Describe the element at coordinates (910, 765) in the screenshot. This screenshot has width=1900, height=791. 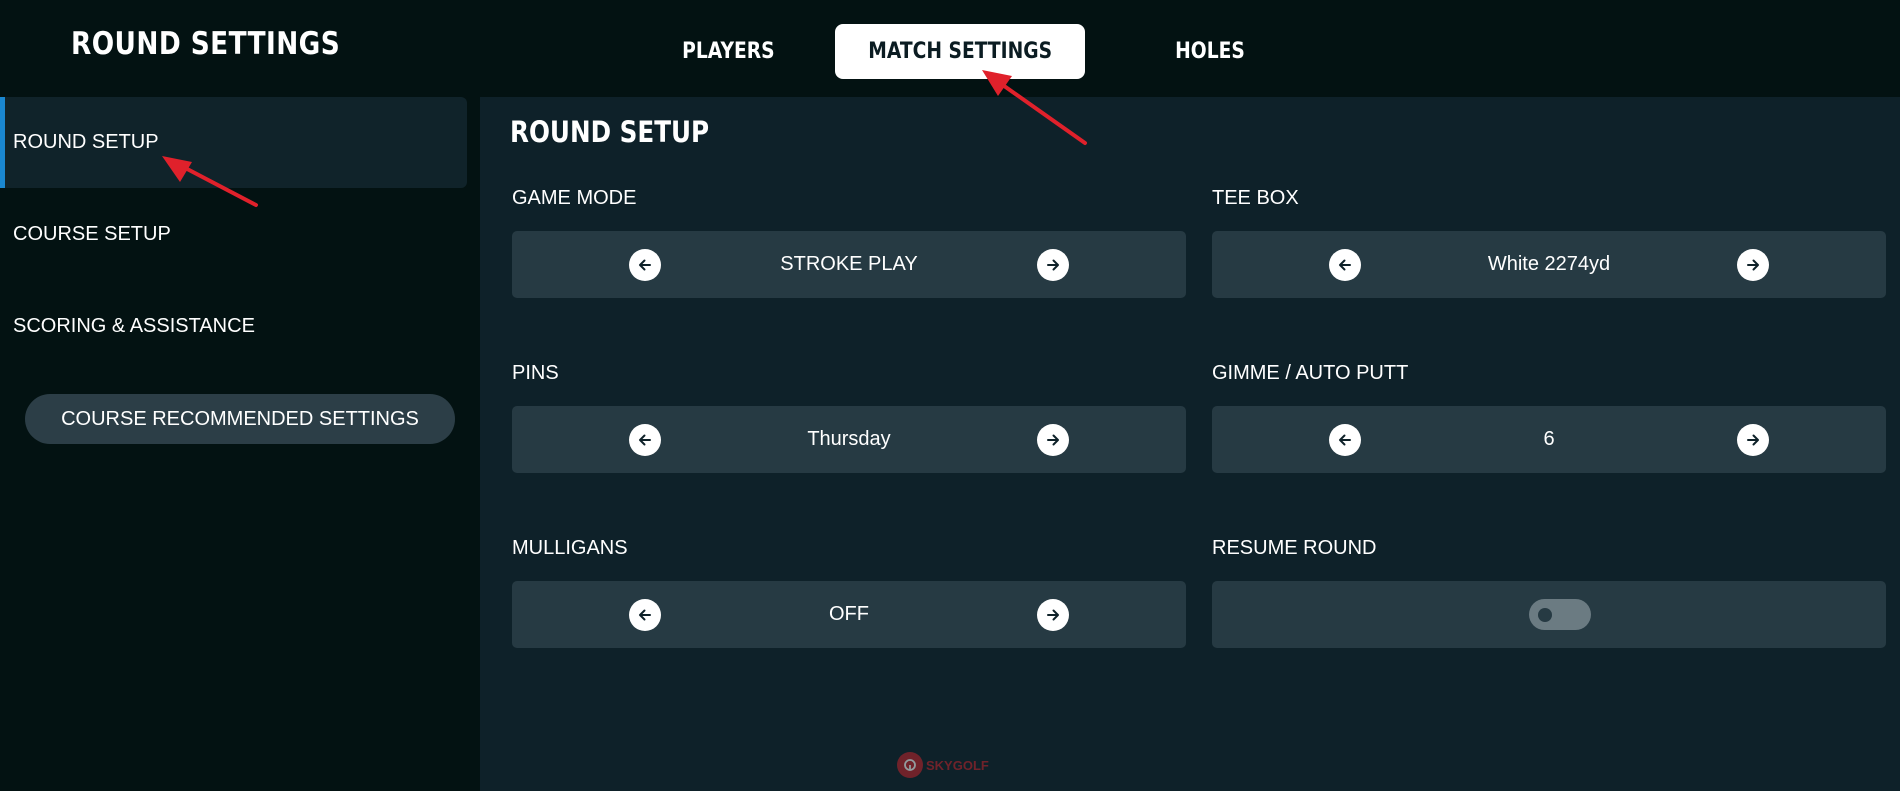
I see `golf-ball-logo-icon` at that location.